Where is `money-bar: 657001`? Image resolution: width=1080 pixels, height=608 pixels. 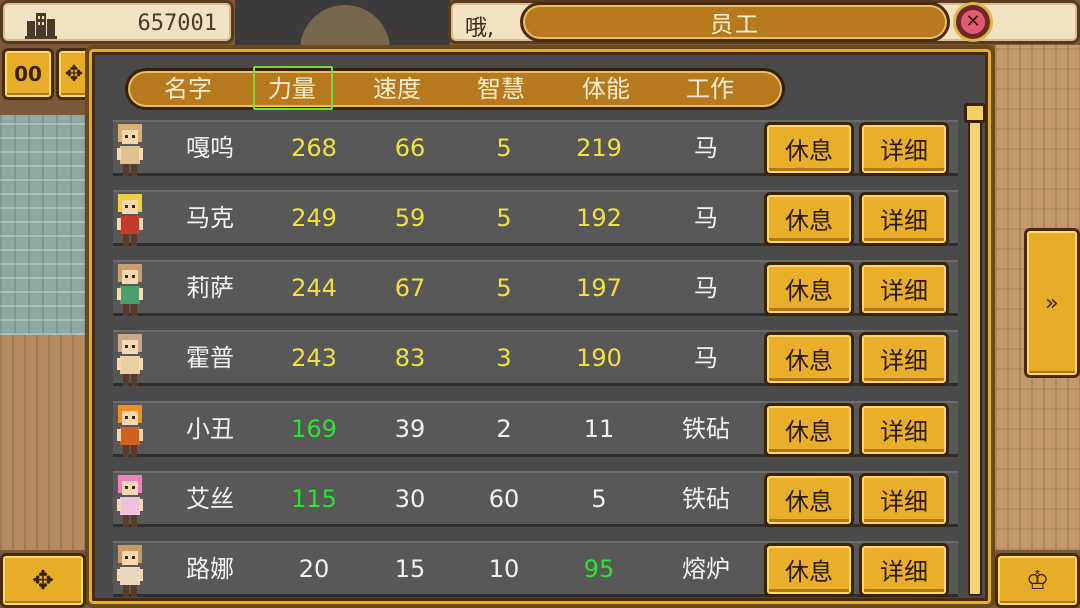 money-bar: 657001 is located at coordinates (117, 22).